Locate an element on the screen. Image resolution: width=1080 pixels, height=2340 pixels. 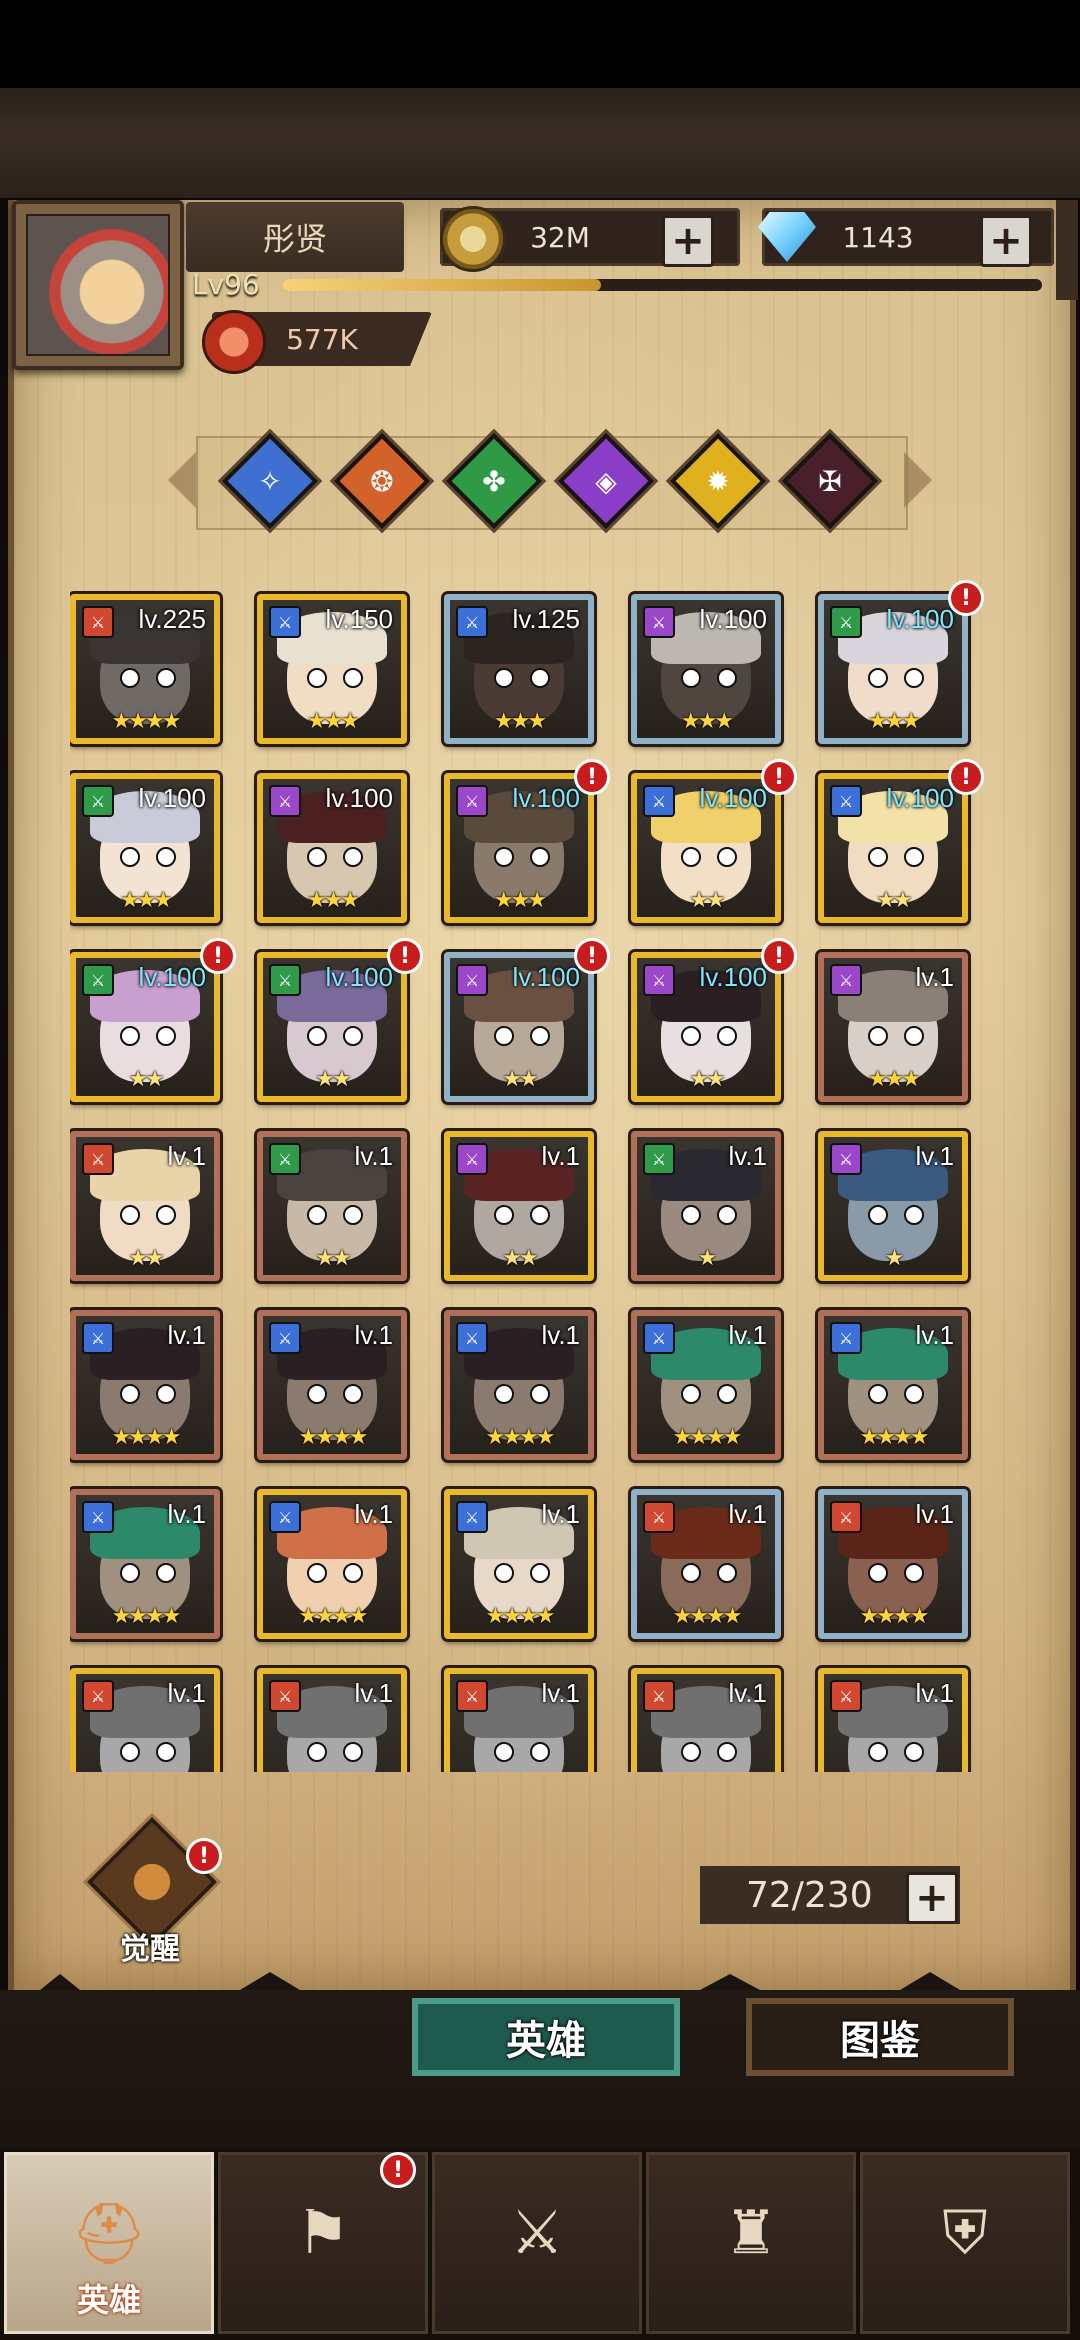
nav-alert-badge: ! is located at coordinates (398, 2170).